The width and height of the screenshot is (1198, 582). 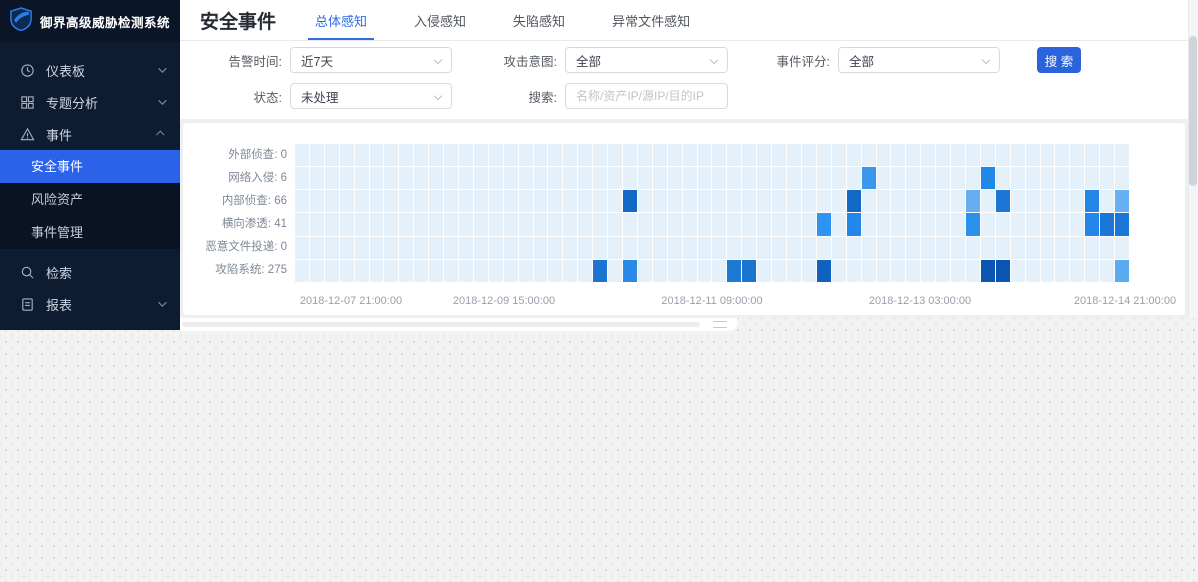 I want to click on sidebar-item-risk-assets: 风险资产, so click(x=90, y=199).